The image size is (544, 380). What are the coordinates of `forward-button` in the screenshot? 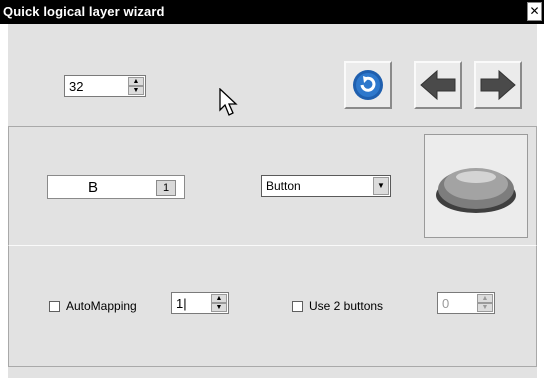 It's located at (498, 85).